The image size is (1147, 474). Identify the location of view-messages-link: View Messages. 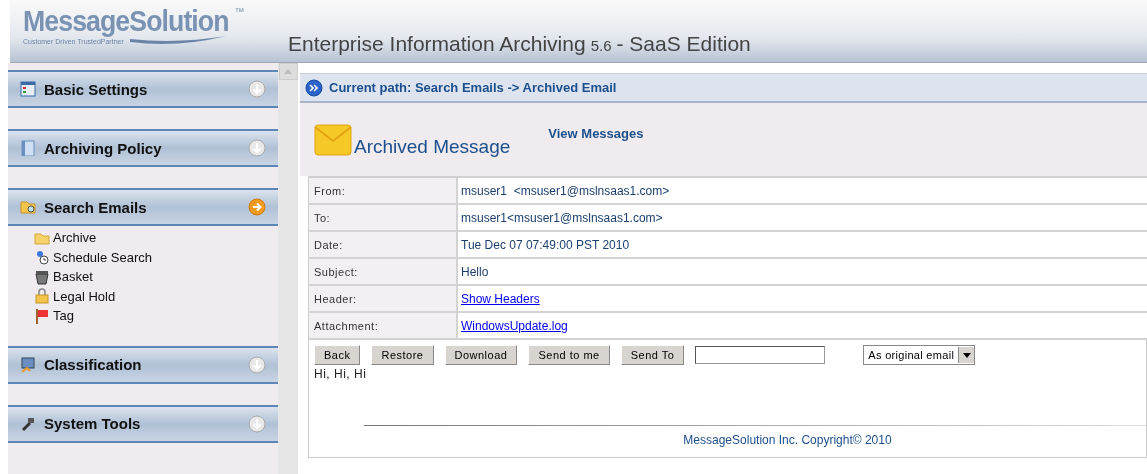
(596, 133).